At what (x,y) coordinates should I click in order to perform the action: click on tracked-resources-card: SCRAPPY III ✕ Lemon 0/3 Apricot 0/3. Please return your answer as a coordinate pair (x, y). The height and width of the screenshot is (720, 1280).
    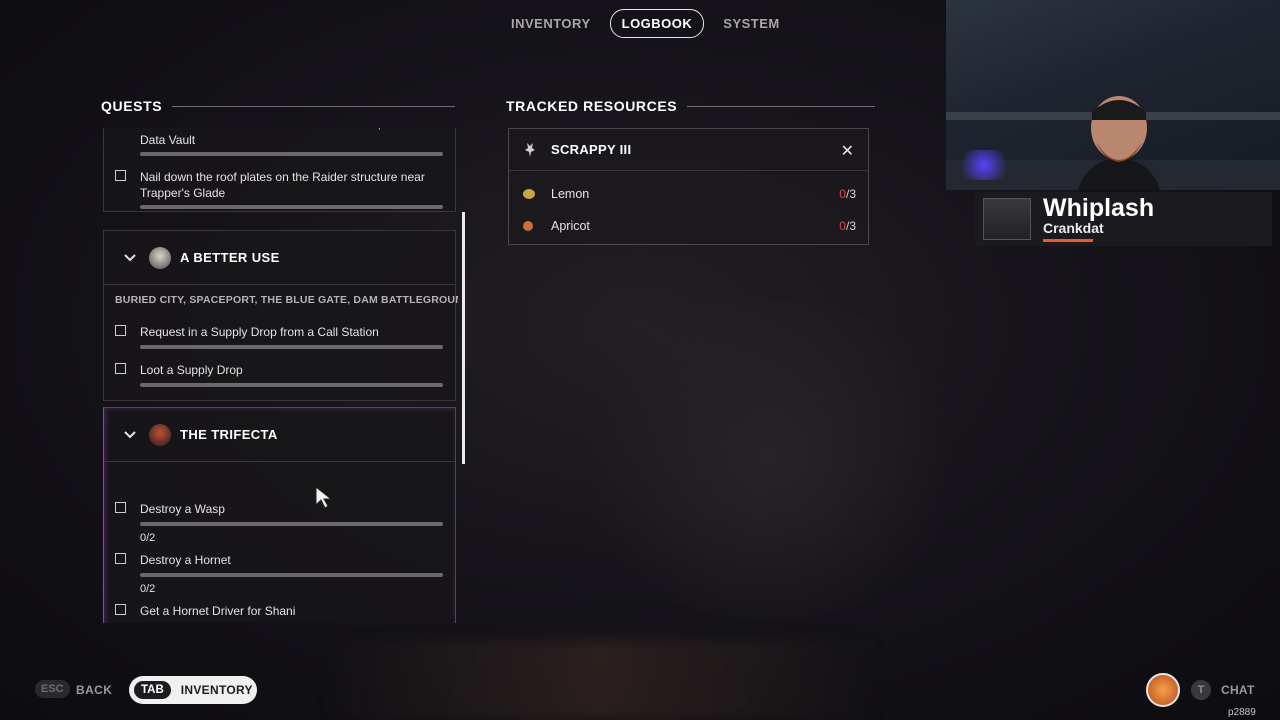
    Looking at the image, I should click on (688, 186).